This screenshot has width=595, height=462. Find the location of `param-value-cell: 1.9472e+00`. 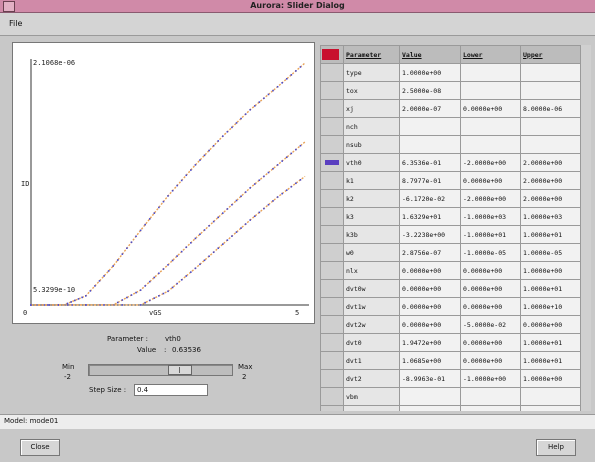

param-value-cell: 1.9472e+00 is located at coordinates (430, 342).